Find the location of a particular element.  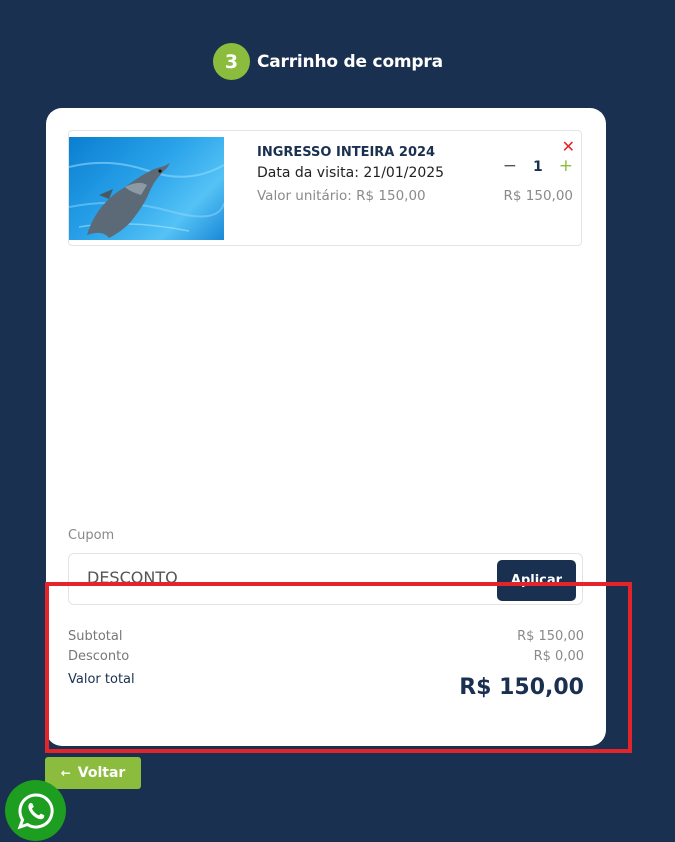

step-number-badge: 3 is located at coordinates (231, 61).